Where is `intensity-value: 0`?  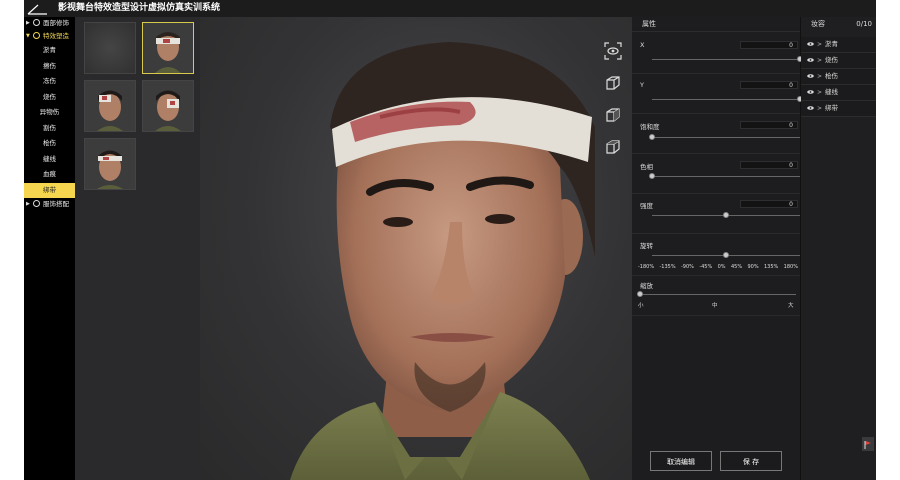 intensity-value: 0 is located at coordinates (769, 204).